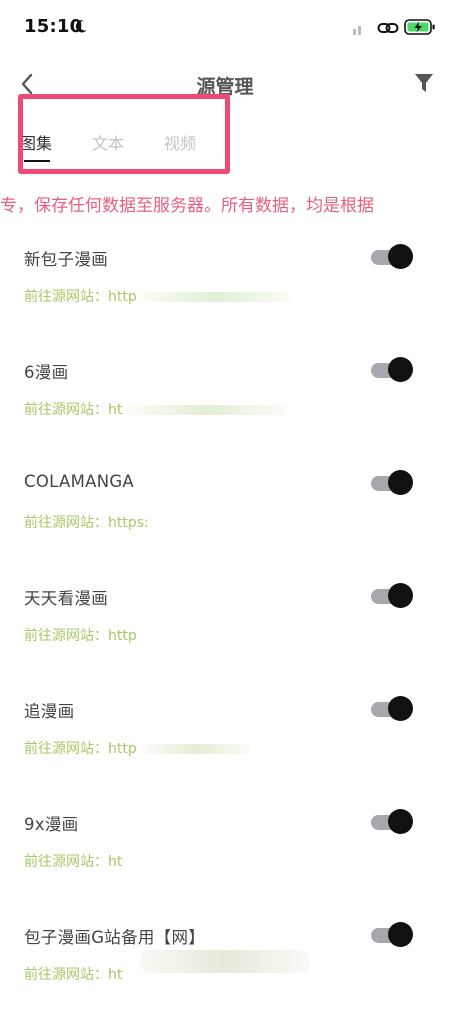 The image size is (450, 1030). Describe the element at coordinates (81, 26) in the screenshot. I see `moon-icon` at that location.